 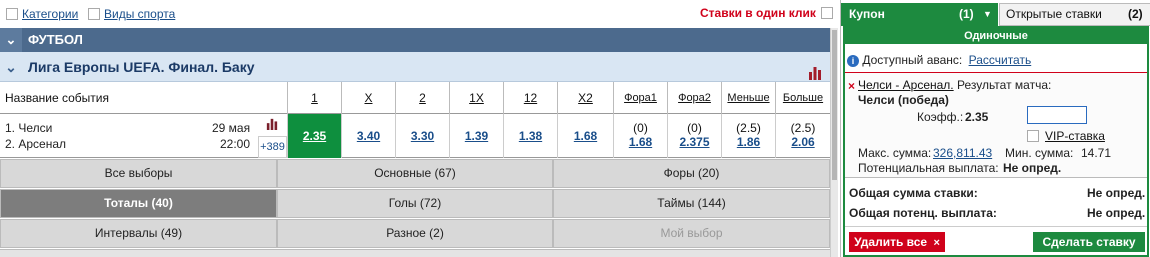 I want to click on potential-value: Не опред., so click(x=1032, y=168).